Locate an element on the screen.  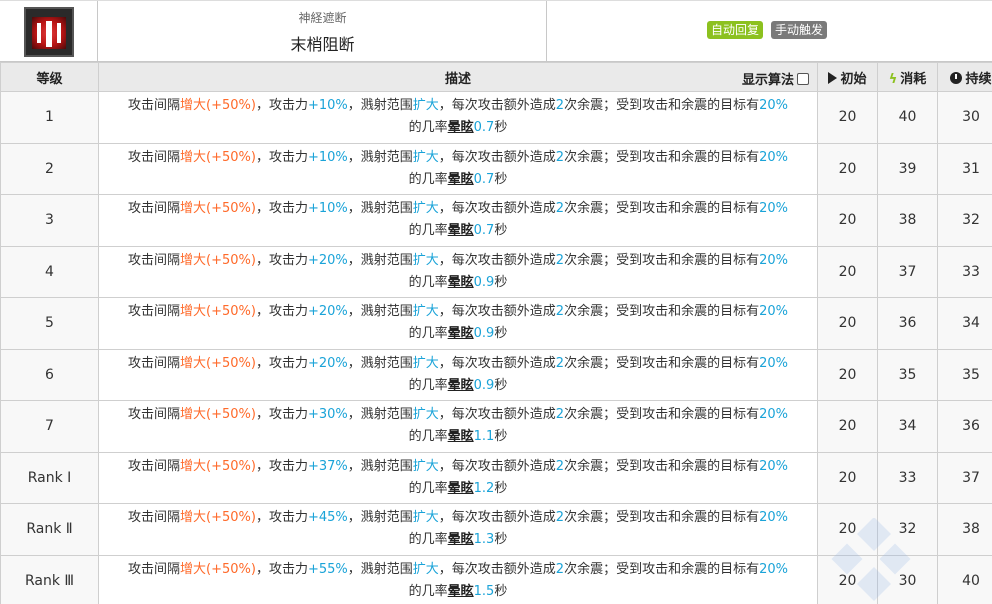
cell-level: Rank Ⅱ is located at coordinates (49, 529).